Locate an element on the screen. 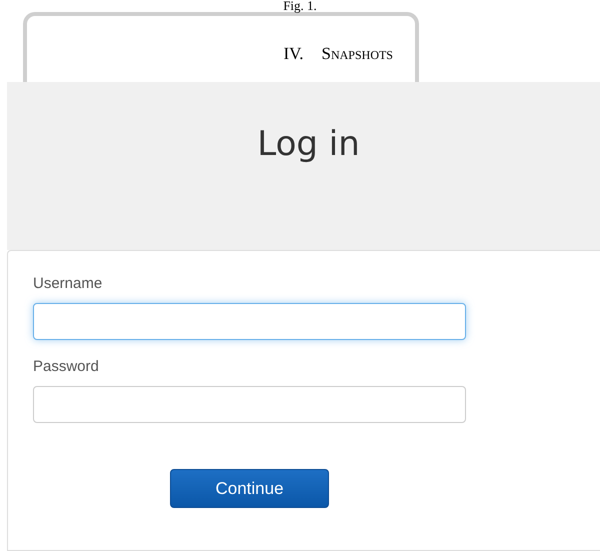 Image resolution: width=600 pixels, height=551 pixels. field-label: Password is located at coordinates (66, 367).